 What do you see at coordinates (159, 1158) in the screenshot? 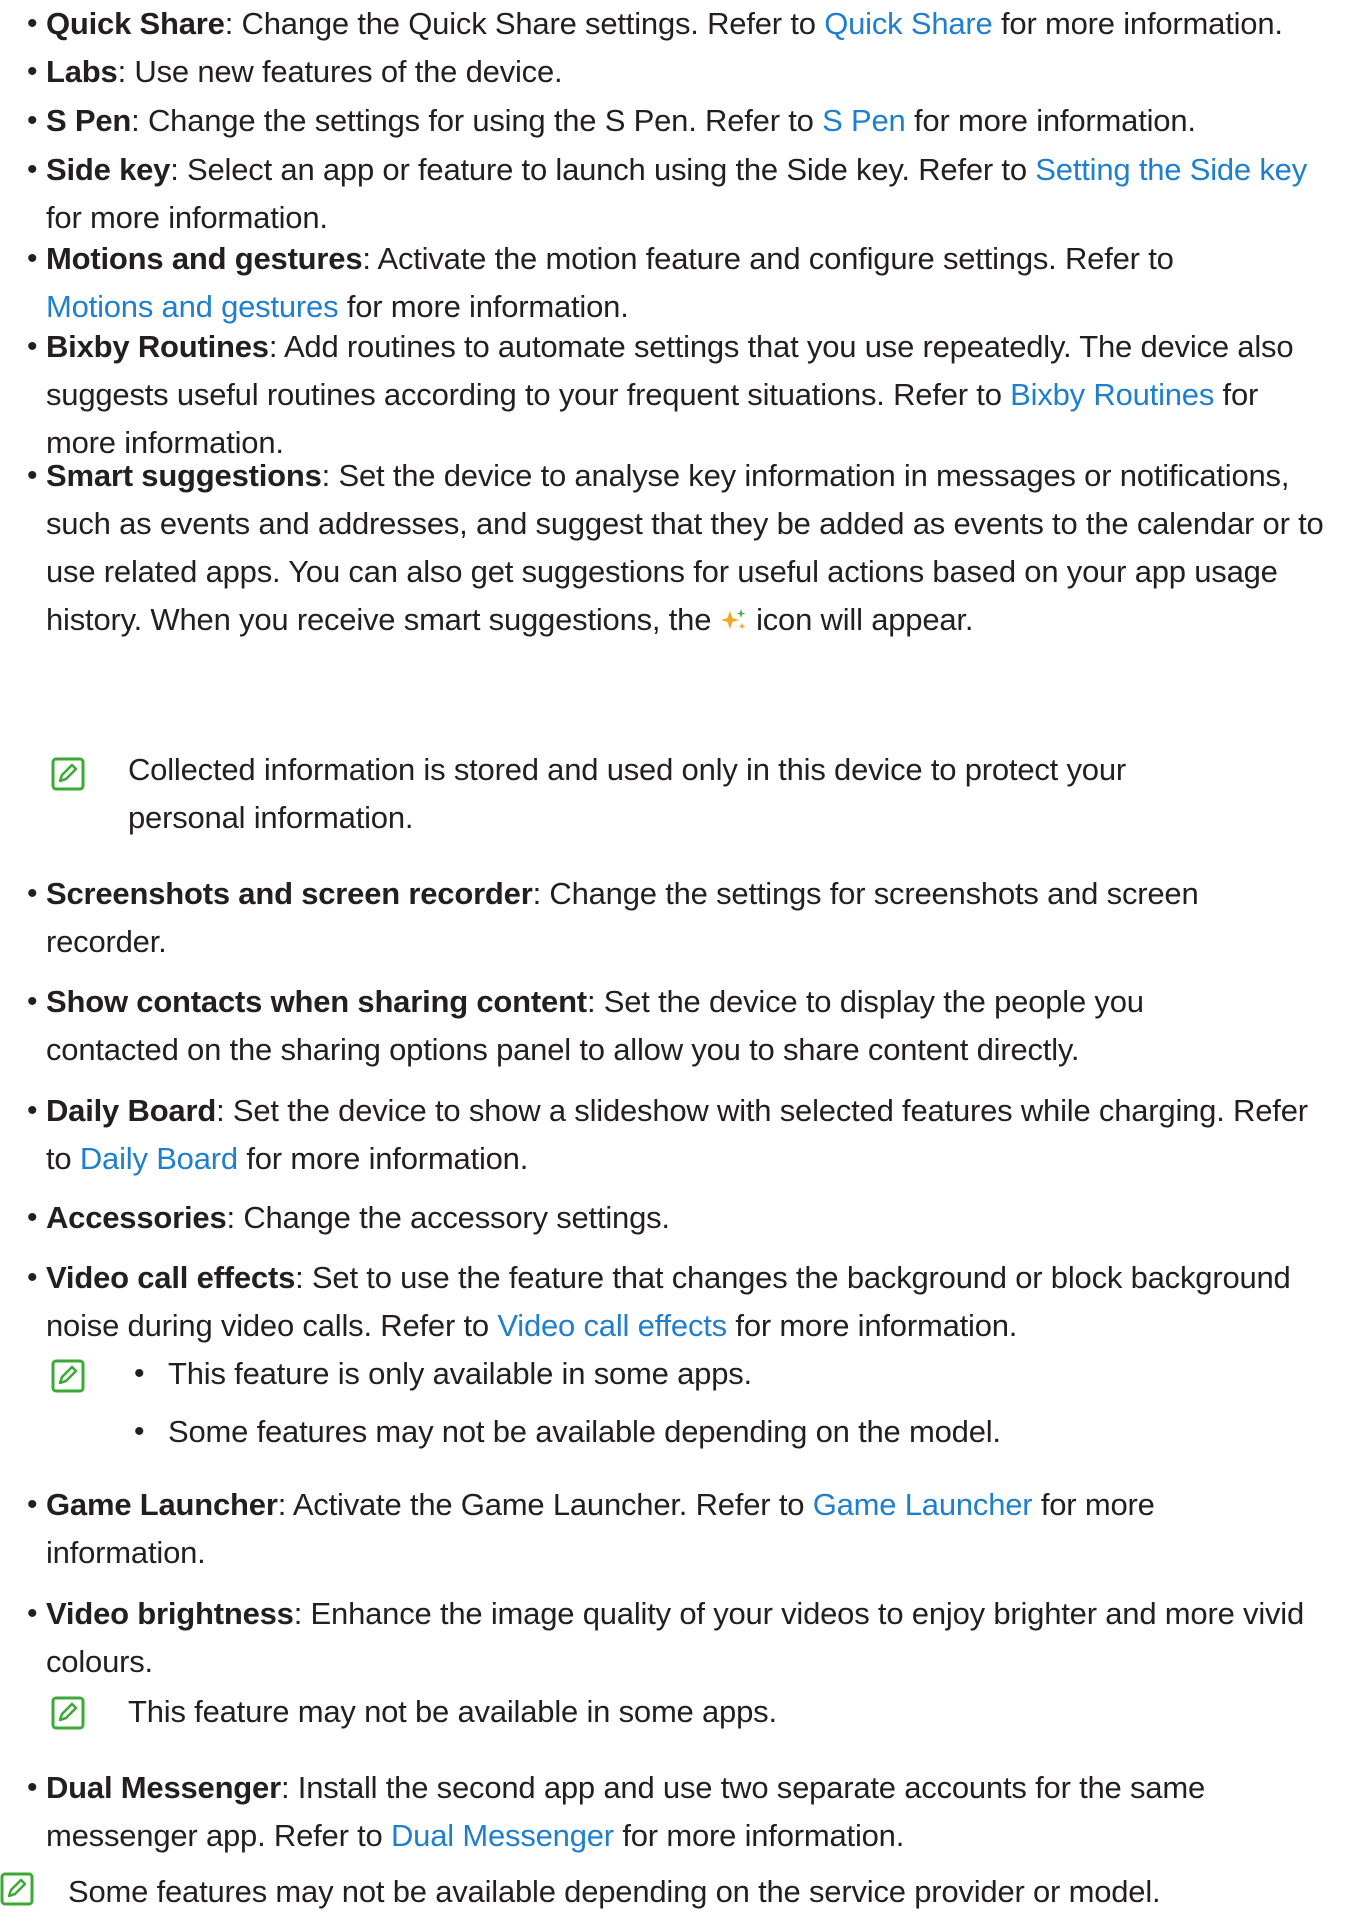
I see `link-daily-board: Daily Board` at bounding box center [159, 1158].